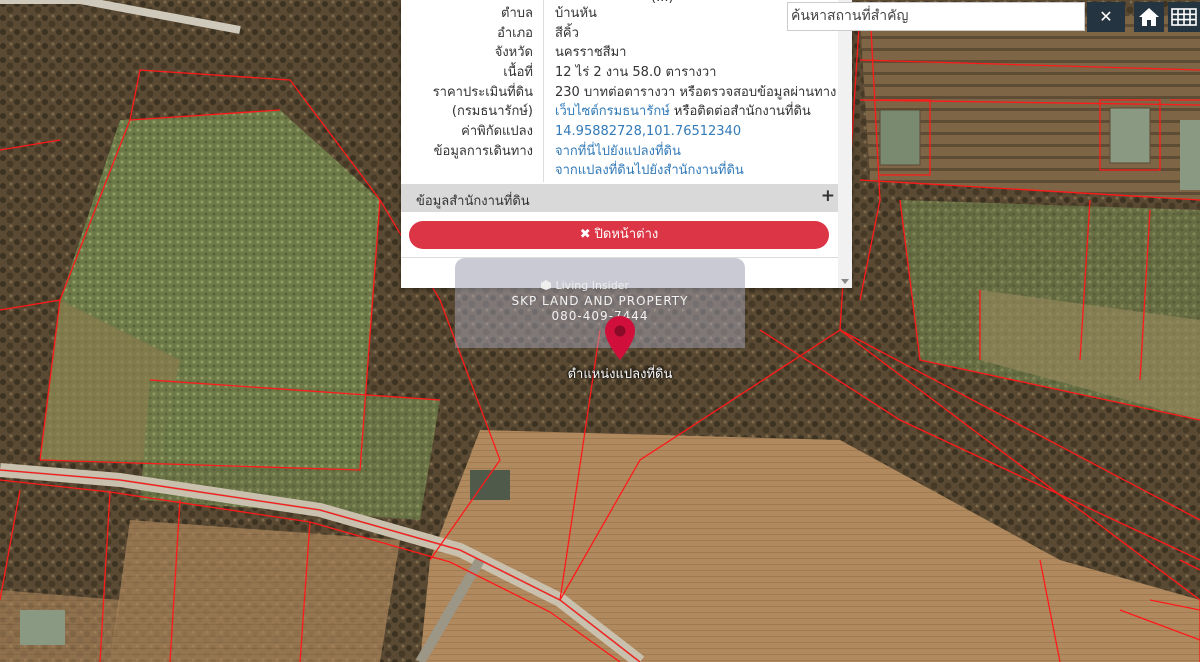 The image size is (1200, 662). I want to click on row-value: 12 ไร่ 2 งาน 58.0 ตารางวา, so click(636, 72).